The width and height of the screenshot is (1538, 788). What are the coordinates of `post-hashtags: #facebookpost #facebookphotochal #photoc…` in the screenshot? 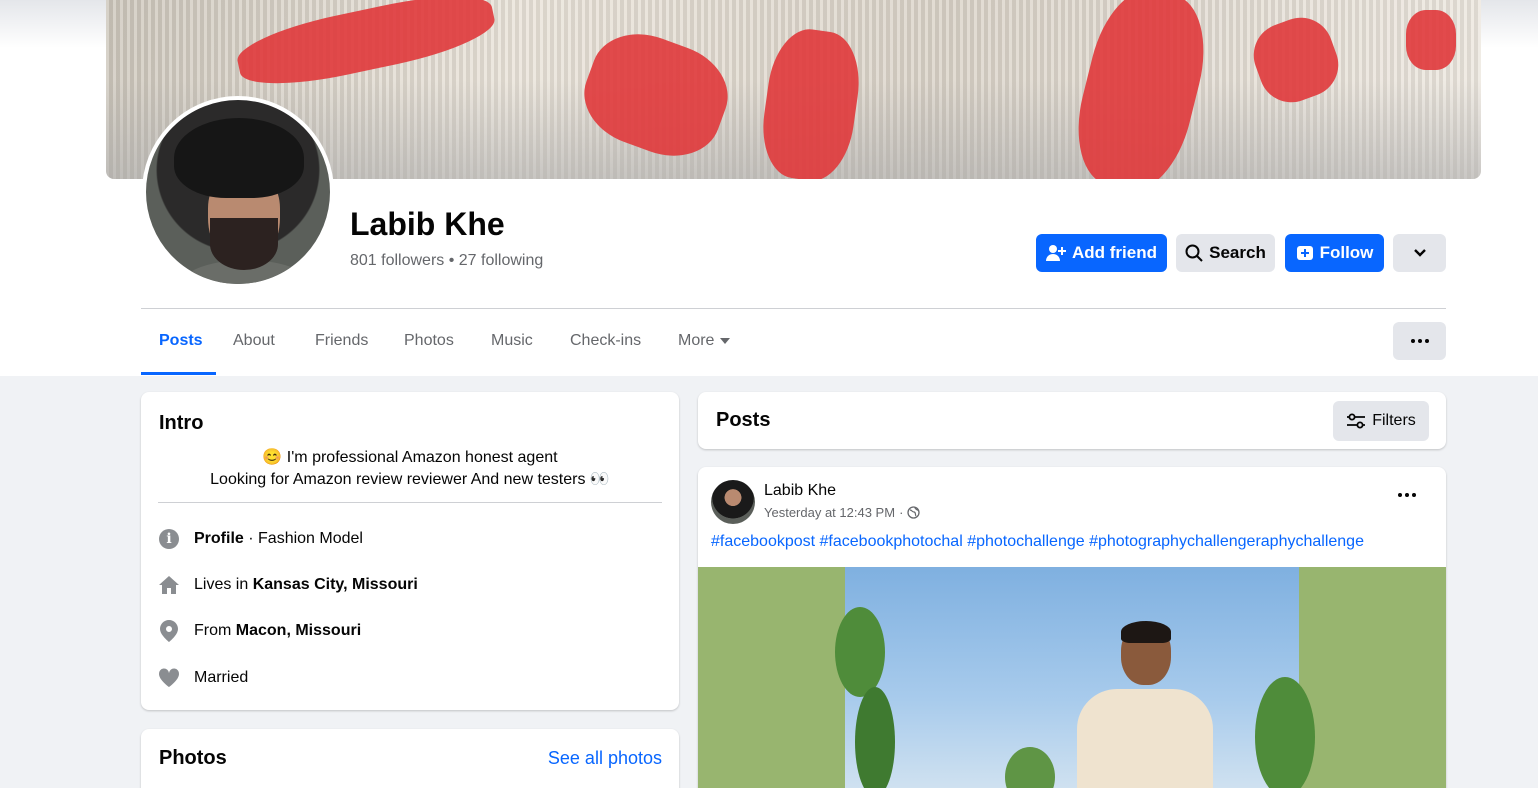 It's located at (1037, 542).